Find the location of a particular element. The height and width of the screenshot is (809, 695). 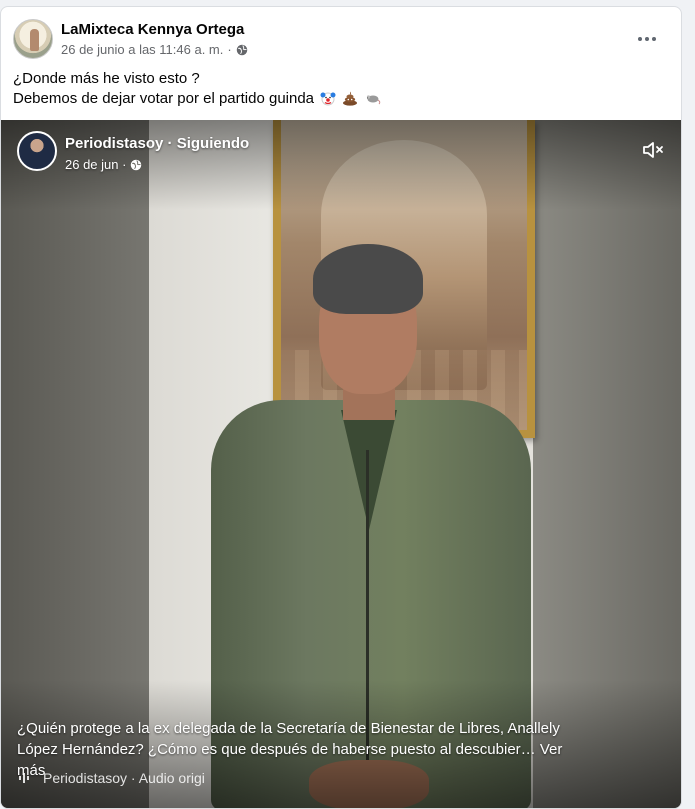

post-meta: 26 de junio a las 11:46 a. m. · is located at coordinates (154, 49).